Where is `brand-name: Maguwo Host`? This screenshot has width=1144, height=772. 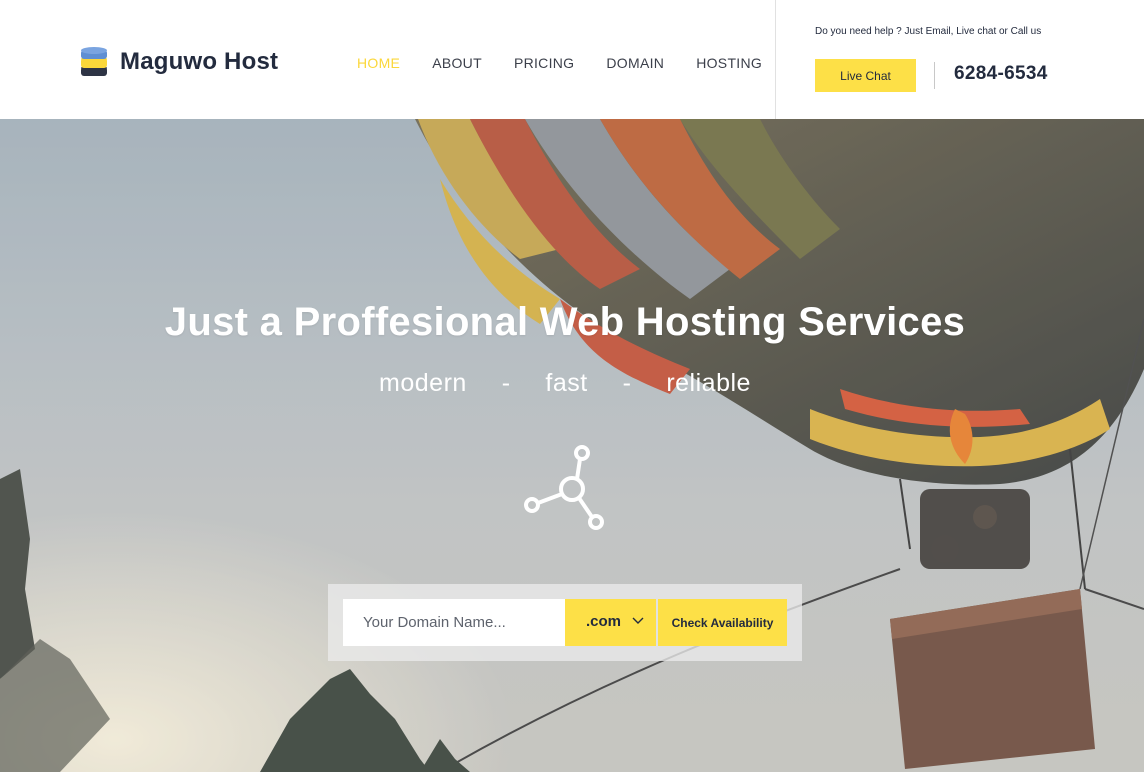 brand-name: Maguwo Host is located at coordinates (199, 61).